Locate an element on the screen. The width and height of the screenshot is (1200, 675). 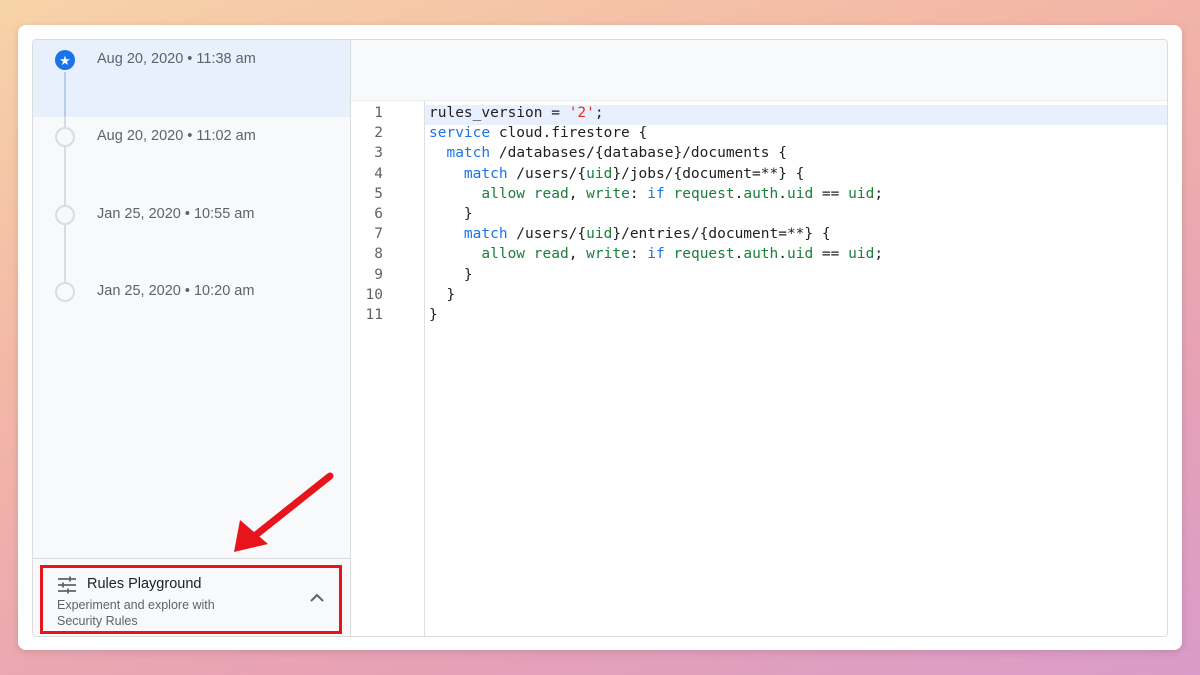
code-line: 1 rules_version = '2'; is located at coordinates (759, 115).